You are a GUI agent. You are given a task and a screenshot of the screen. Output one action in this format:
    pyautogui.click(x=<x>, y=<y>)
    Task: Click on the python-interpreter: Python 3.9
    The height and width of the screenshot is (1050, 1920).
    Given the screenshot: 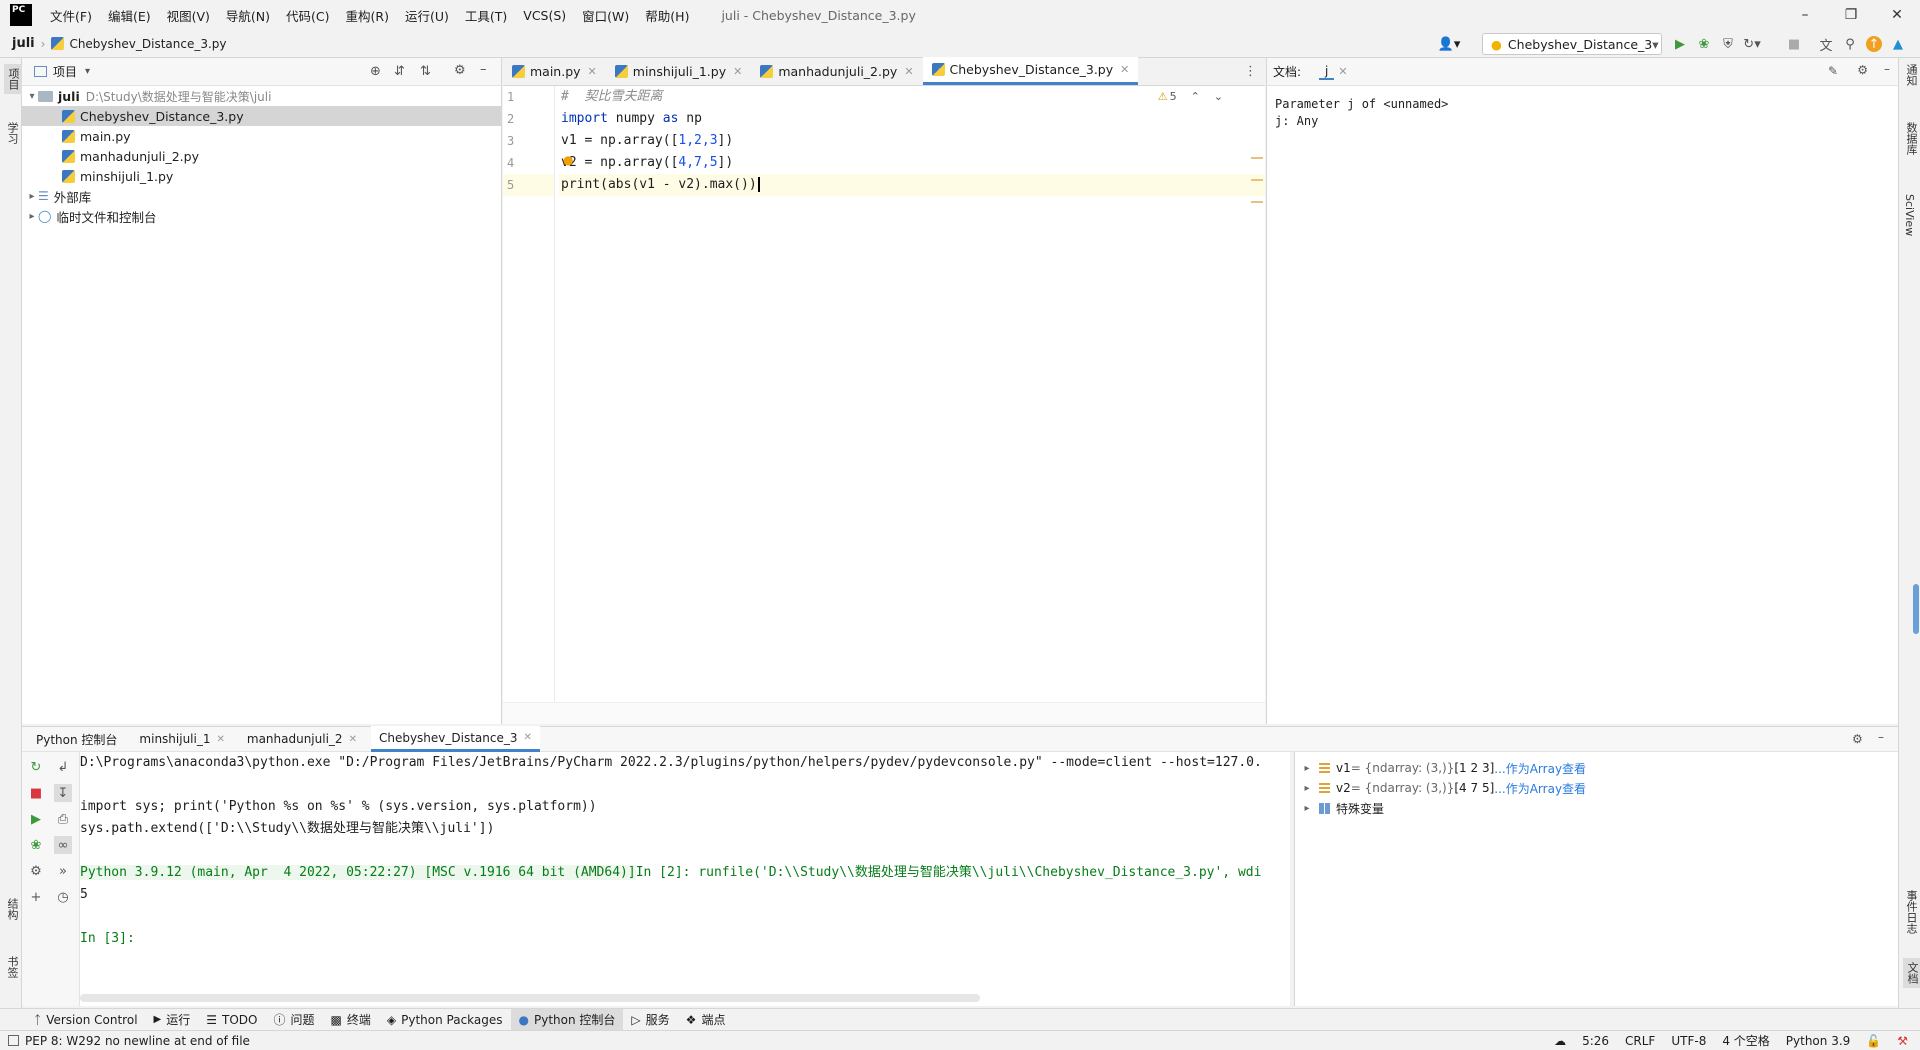 What is the action you would take?
    pyautogui.click(x=1818, y=1041)
    